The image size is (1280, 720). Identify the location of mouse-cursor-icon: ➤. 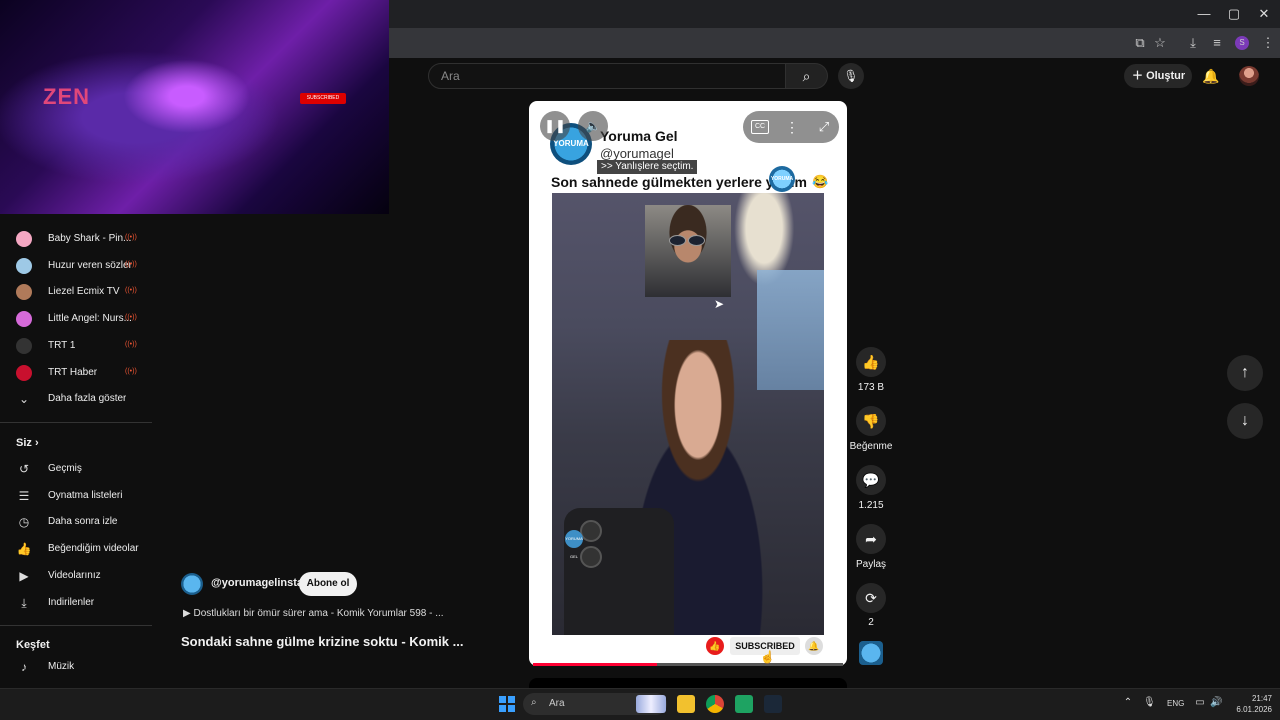
(719, 304).